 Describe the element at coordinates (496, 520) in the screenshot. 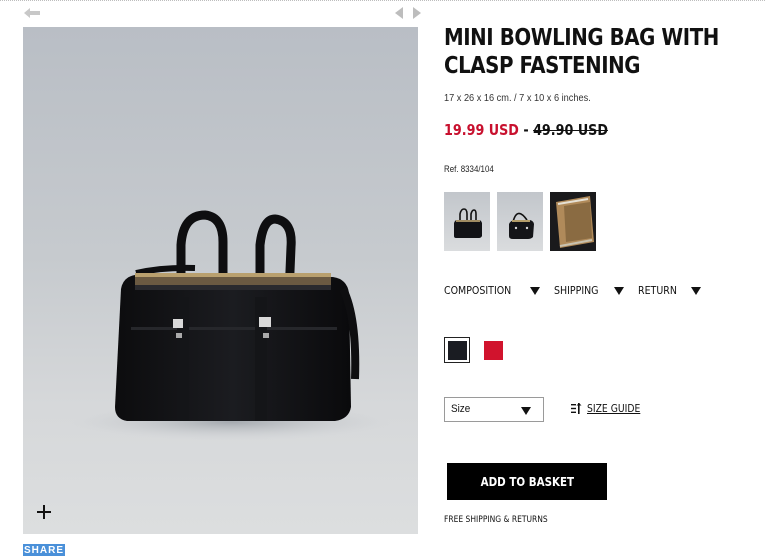

I see `free-shipping-note: FREE SHIPPING & RETURNS` at that location.